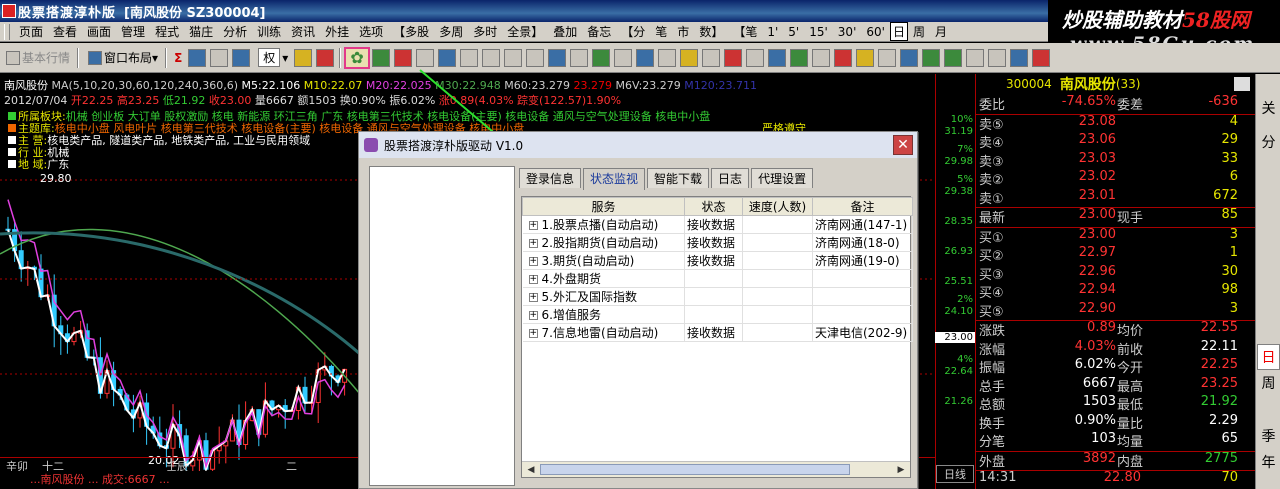 This screenshot has width=1280, height=489. I want to click on table-icon, so click(468, 57).